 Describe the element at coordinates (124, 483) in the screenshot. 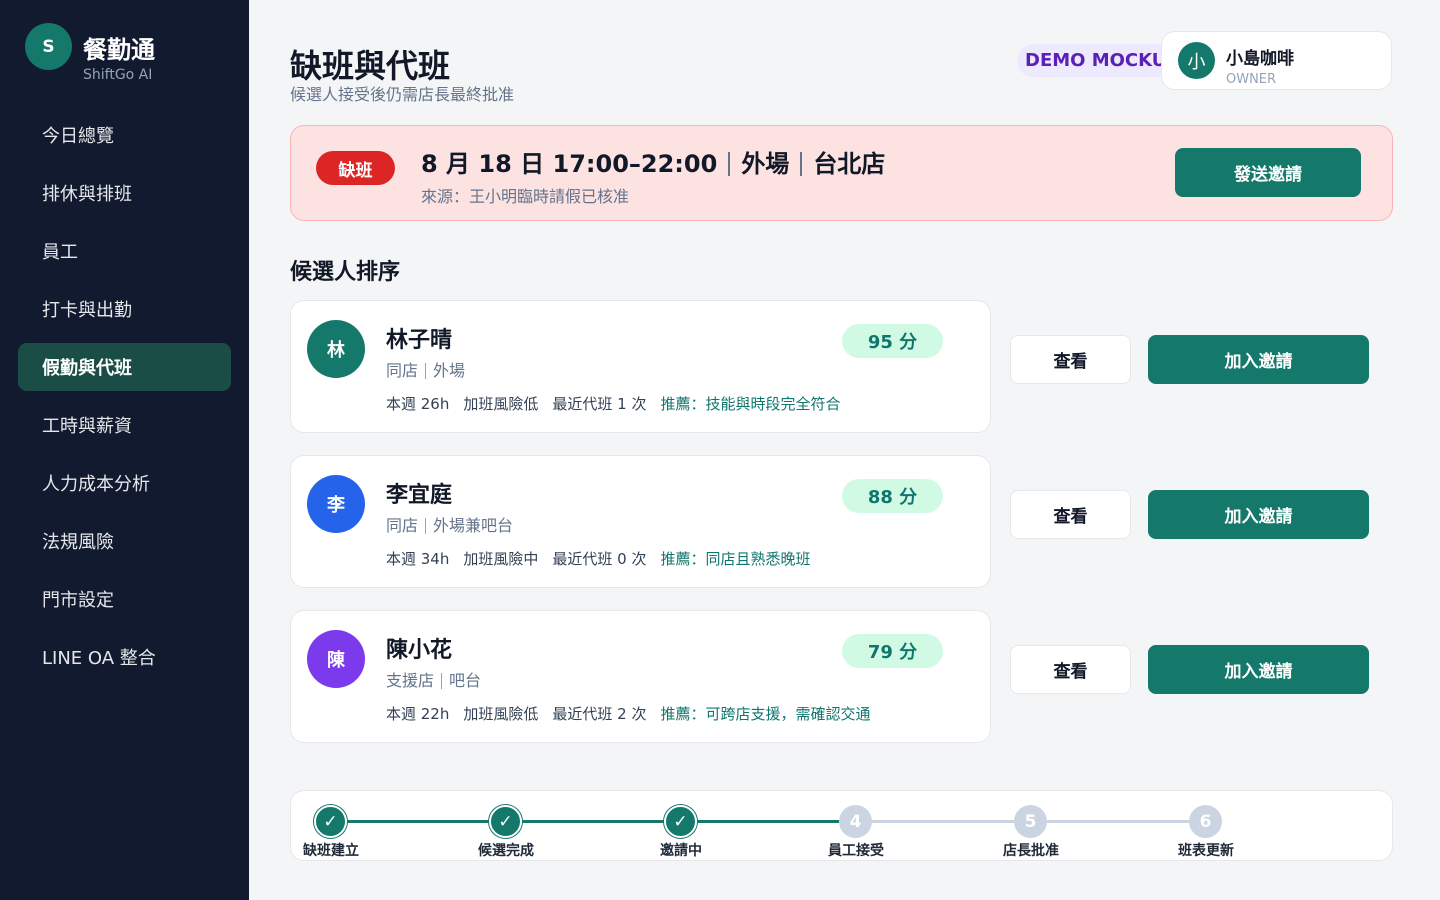

I see `sidebar-item-labor-cost: 人力成本分析` at that location.